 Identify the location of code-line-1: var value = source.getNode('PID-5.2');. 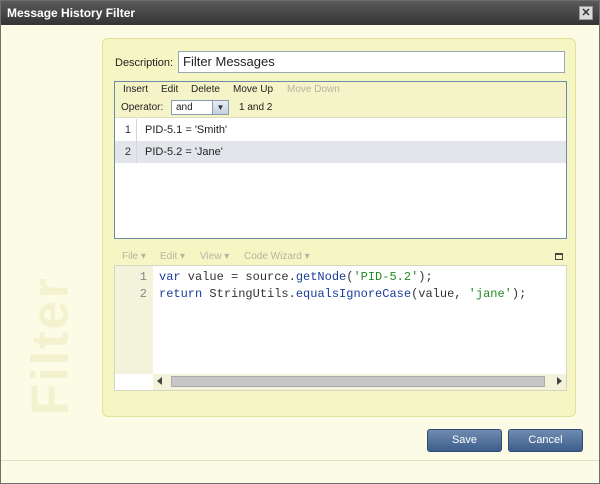
(296, 277).